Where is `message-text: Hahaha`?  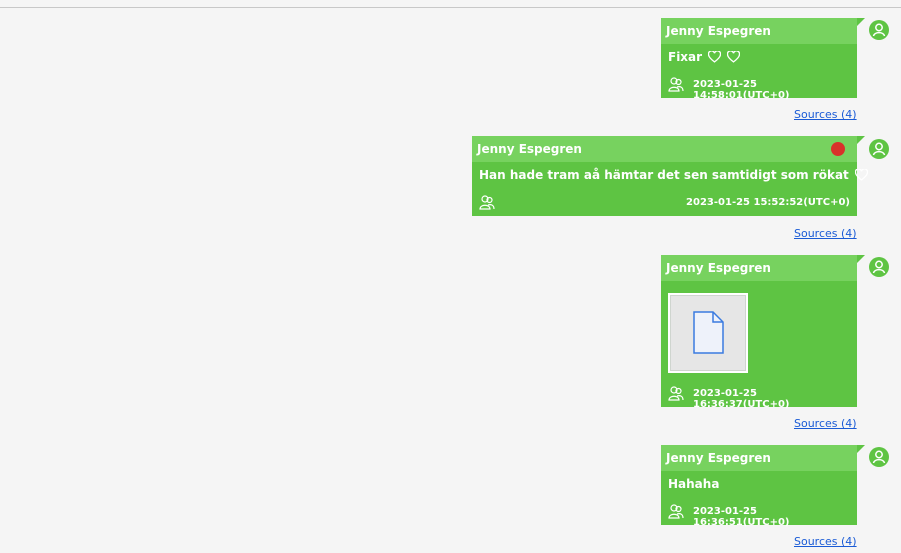 message-text: Hahaha is located at coordinates (694, 484).